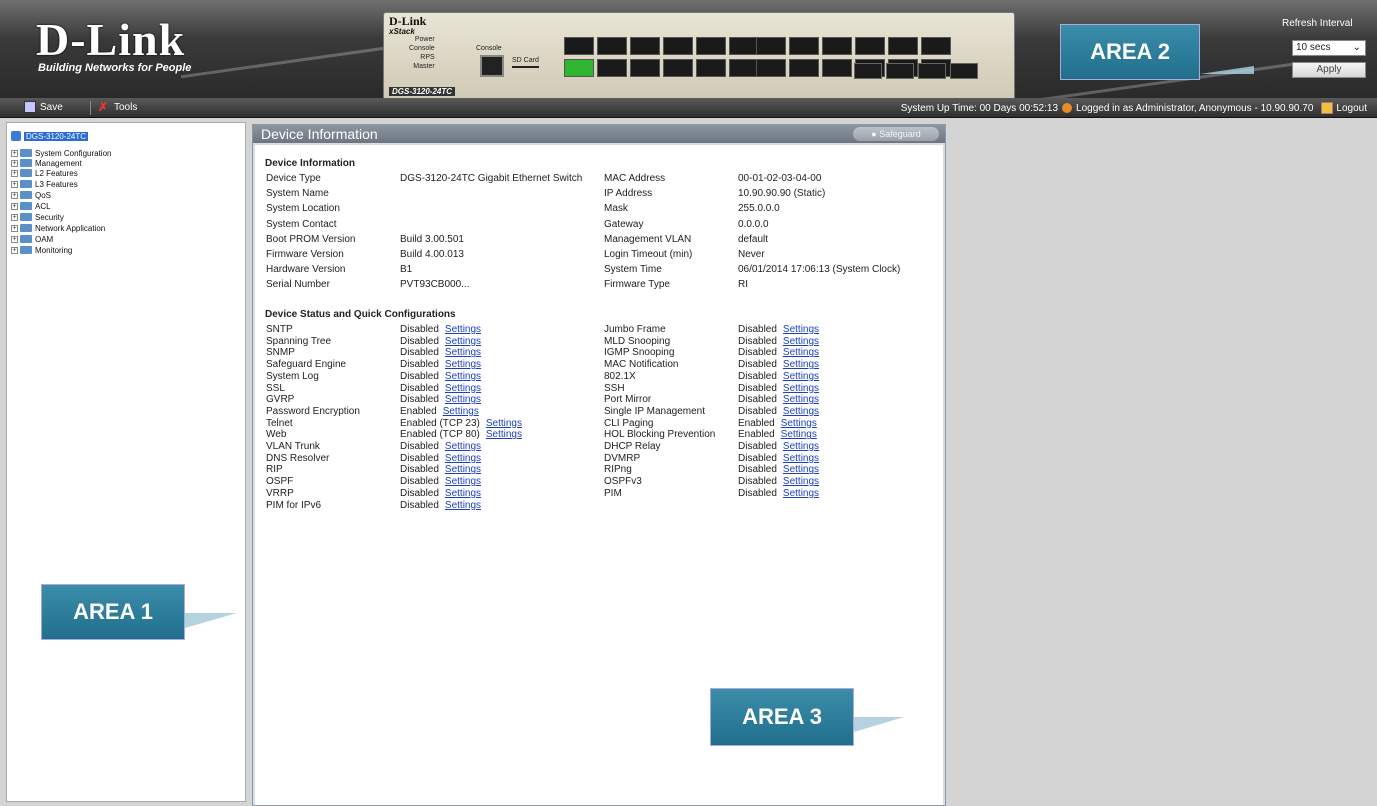 This screenshot has width=1377, height=806. Describe the element at coordinates (280, 482) in the screenshot. I see `status-label: OSPF` at that location.